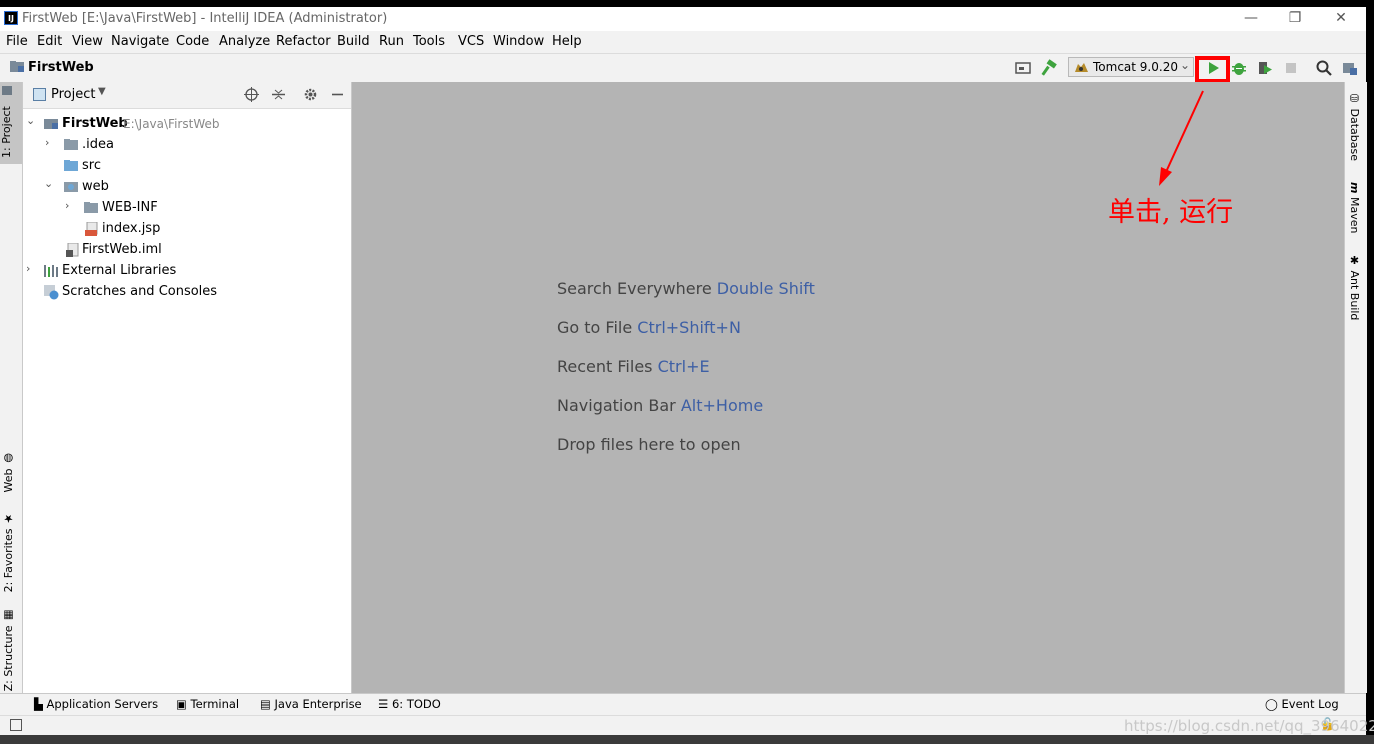 Image resolution: width=1374 pixels, height=744 pixels. What do you see at coordinates (1171, 212) in the screenshot?
I see `annotation-text: 单击, 运行` at bounding box center [1171, 212].